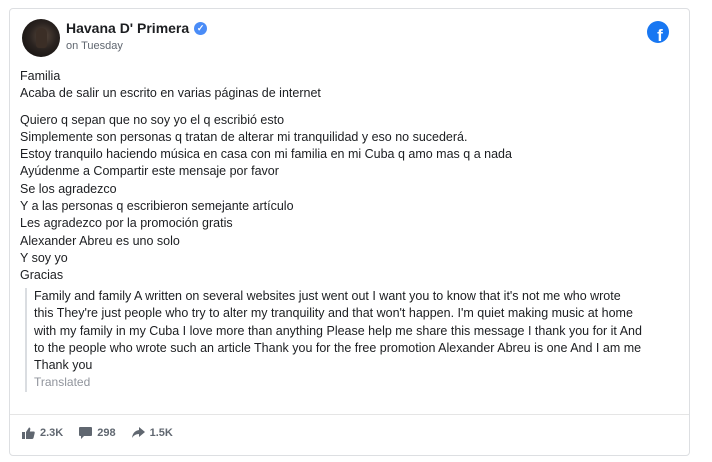 Image resolution: width=712 pixels, height=462 pixels. What do you see at coordinates (86, 433) in the screenshot?
I see `comment-icon` at bounding box center [86, 433].